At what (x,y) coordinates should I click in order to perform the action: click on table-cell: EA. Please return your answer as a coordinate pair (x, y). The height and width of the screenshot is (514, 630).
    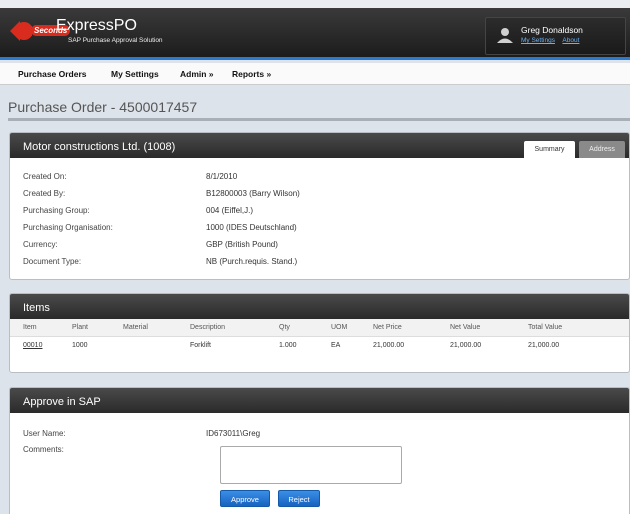
    Looking at the image, I should click on (336, 346).